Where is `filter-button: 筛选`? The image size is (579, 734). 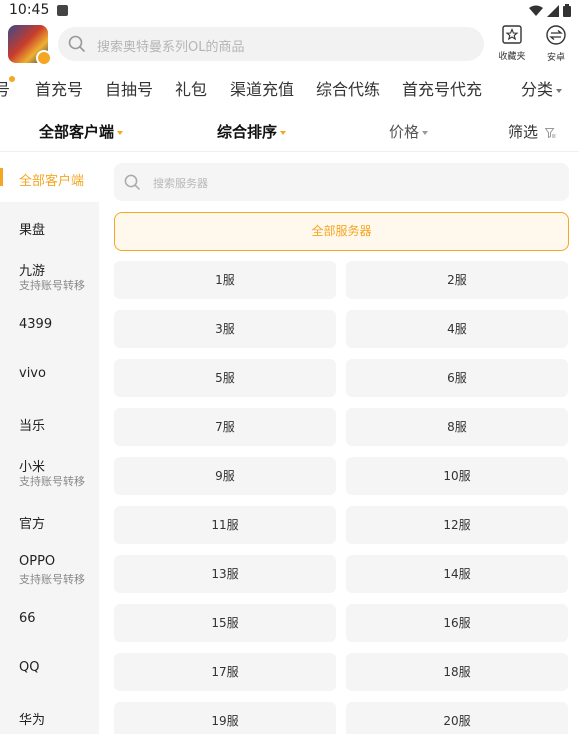
filter-button: 筛选 is located at coordinates (532, 131).